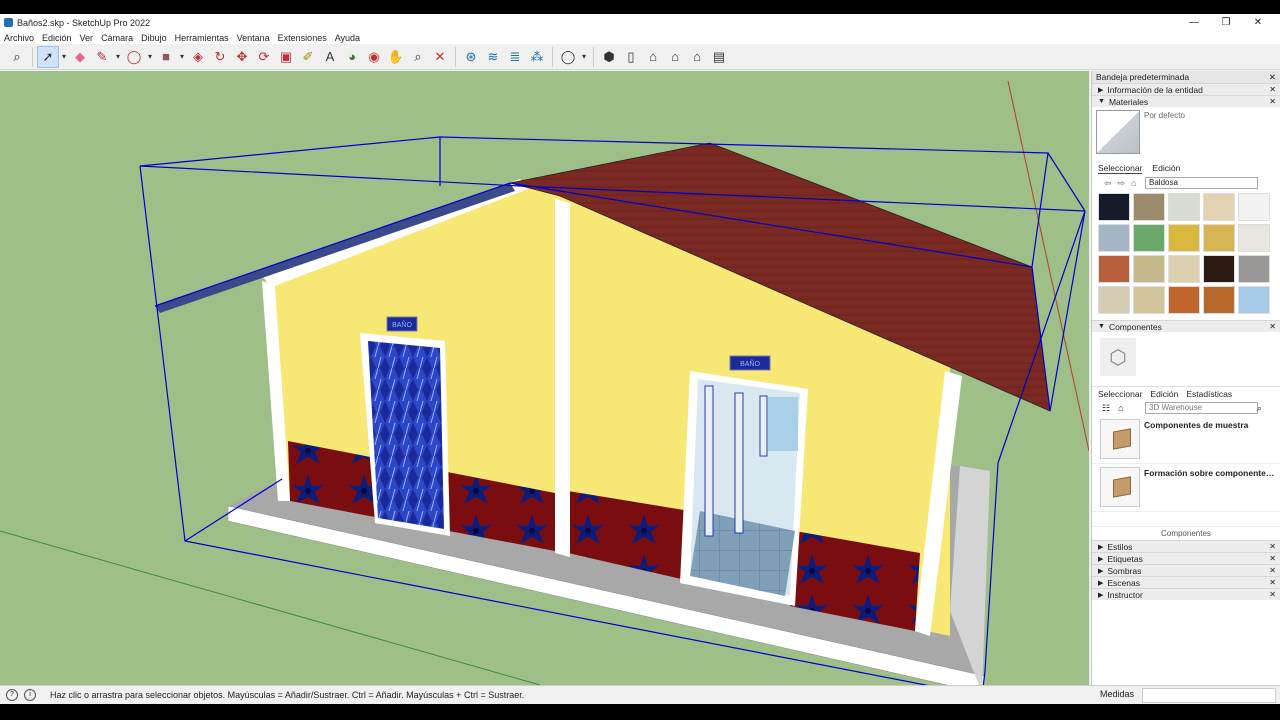  What do you see at coordinates (1209, 394) in the screenshot?
I see `tab-estadisticas: Estadísticas` at bounding box center [1209, 394].